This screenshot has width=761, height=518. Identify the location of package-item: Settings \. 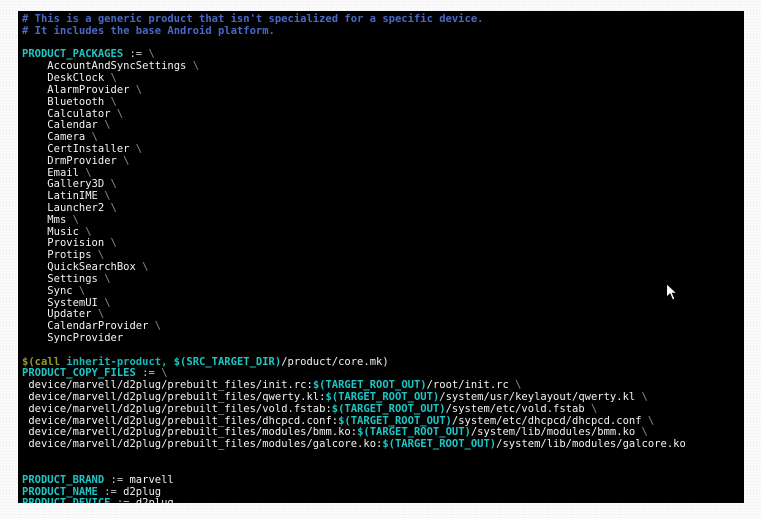
(79, 278).